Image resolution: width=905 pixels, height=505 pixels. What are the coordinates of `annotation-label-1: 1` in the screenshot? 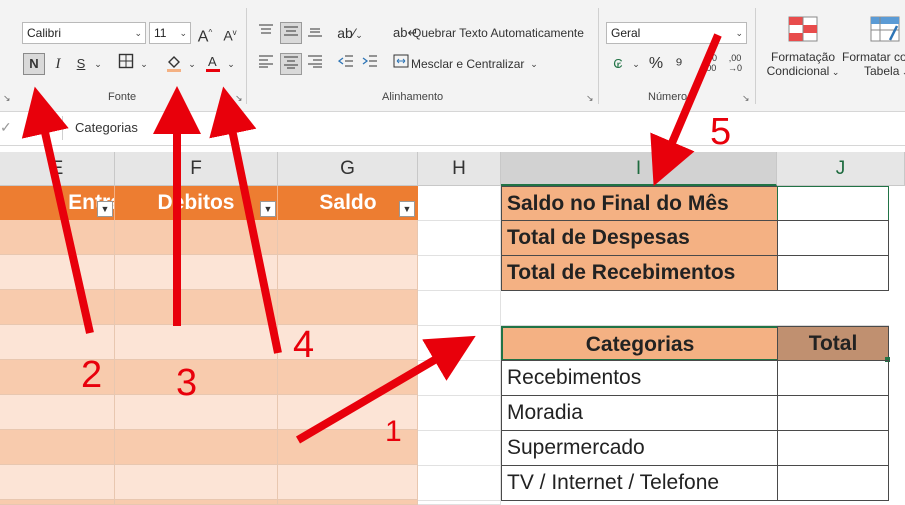 It's located at (393, 431).